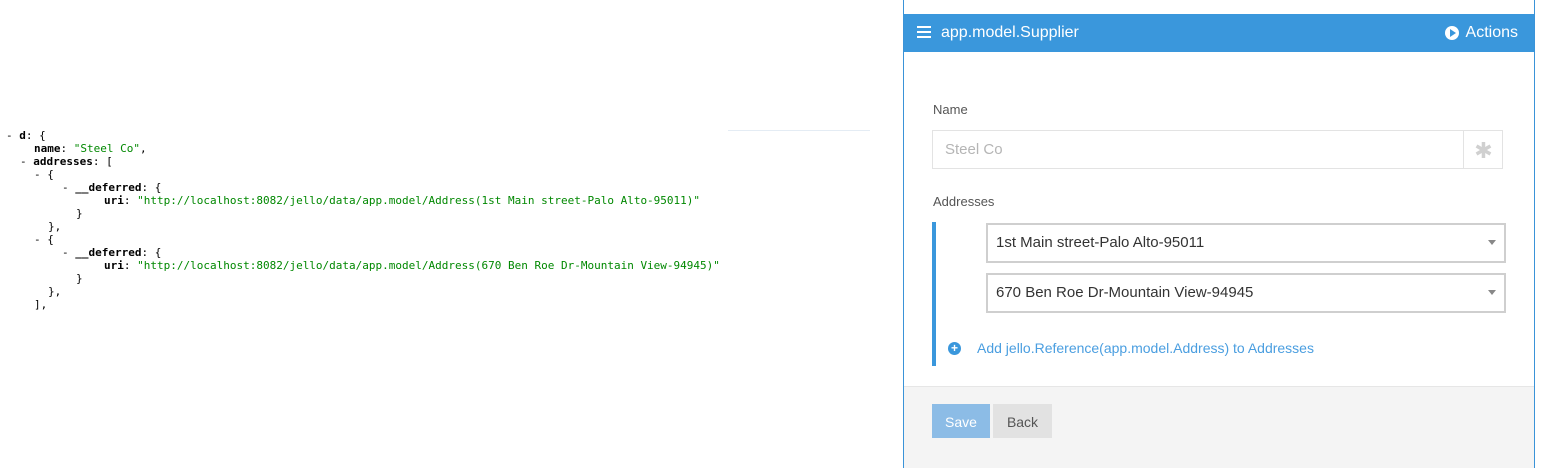 This screenshot has width=1555, height=468. Describe the element at coordinates (440, 161) in the screenshot. I see `json-line: - addresses: [` at that location.